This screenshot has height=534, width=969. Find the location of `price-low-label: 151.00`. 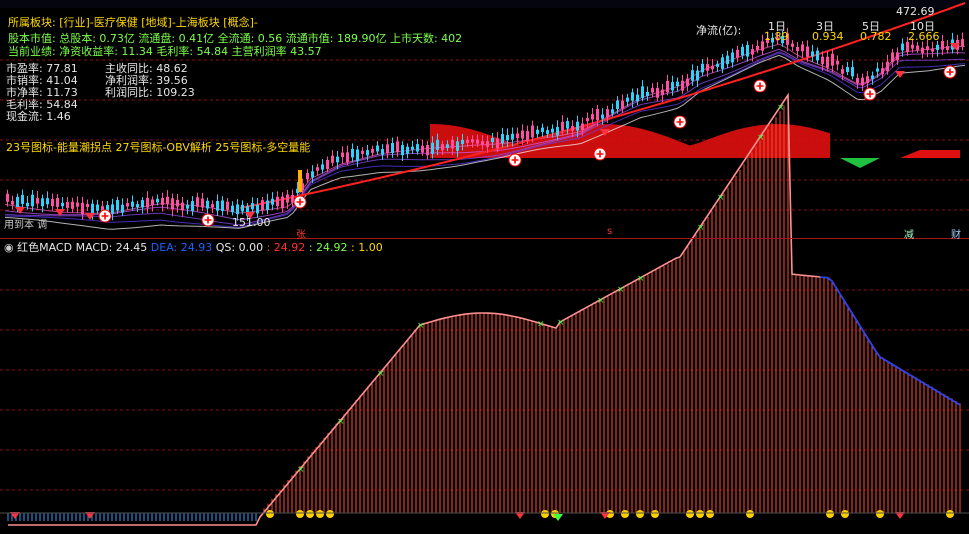

price-low-label: 151.00 is located at coordinates (251, 222).